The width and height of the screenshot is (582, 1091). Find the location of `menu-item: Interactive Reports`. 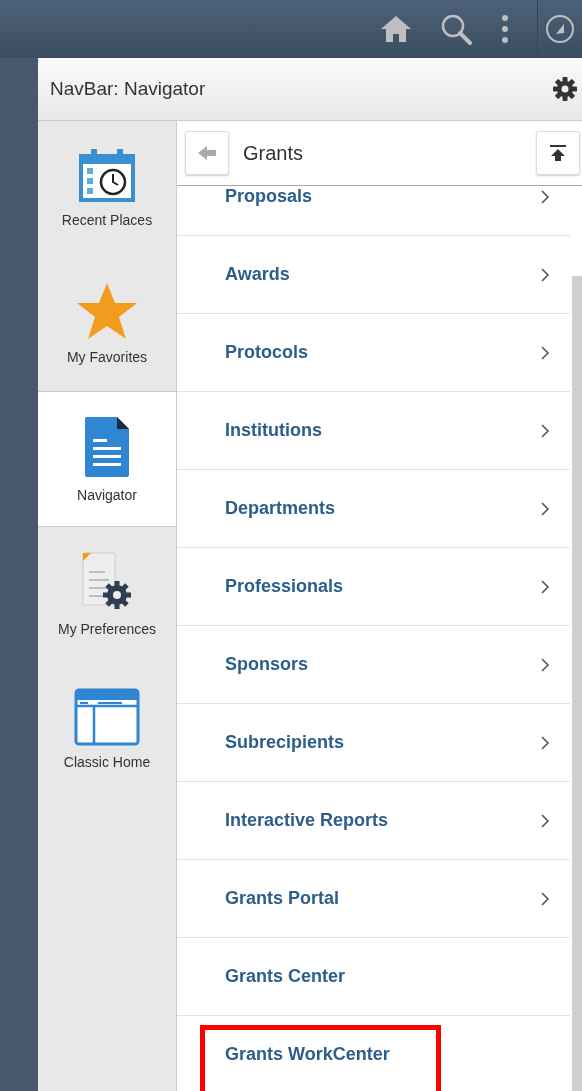

menu-item: Interactive Reports is located at coordinates (373, 821).